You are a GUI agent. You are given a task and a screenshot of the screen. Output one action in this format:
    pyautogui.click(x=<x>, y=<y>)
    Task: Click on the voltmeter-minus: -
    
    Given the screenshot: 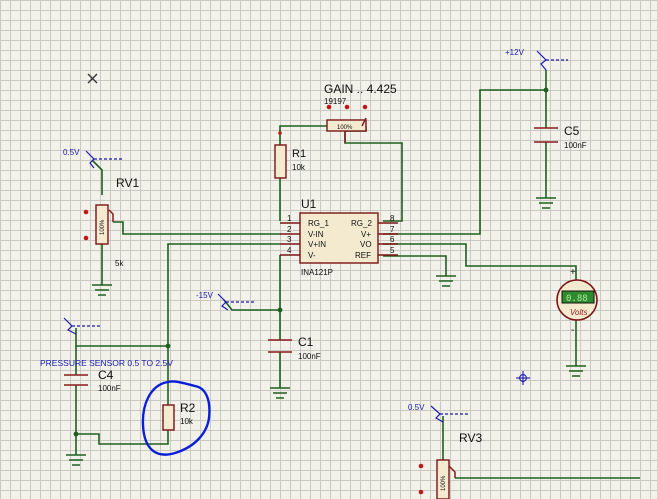 What is the action you would take?
    pyautogui.click(x=572, y=330)
    